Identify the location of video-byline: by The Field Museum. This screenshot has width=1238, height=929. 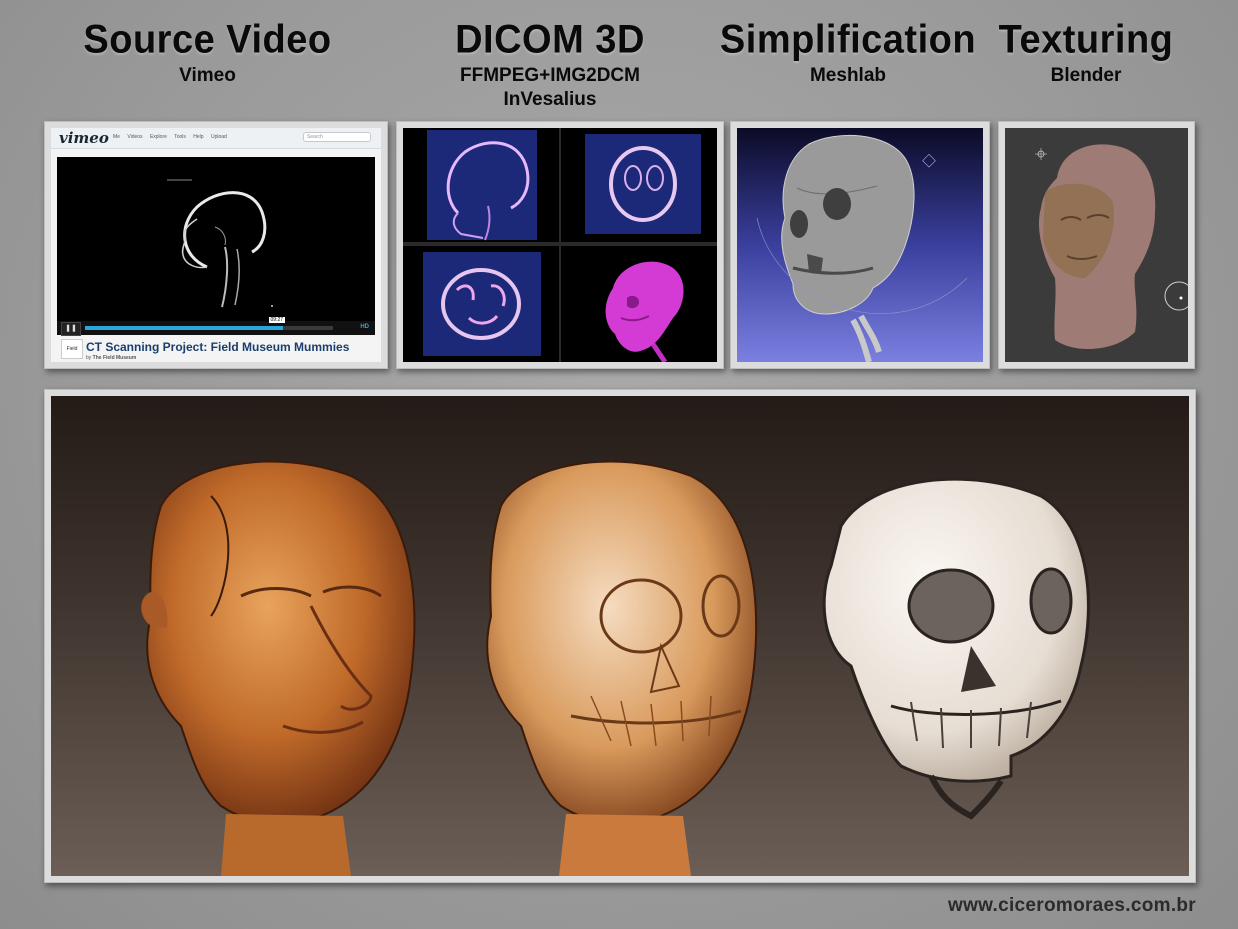
(111, 358).